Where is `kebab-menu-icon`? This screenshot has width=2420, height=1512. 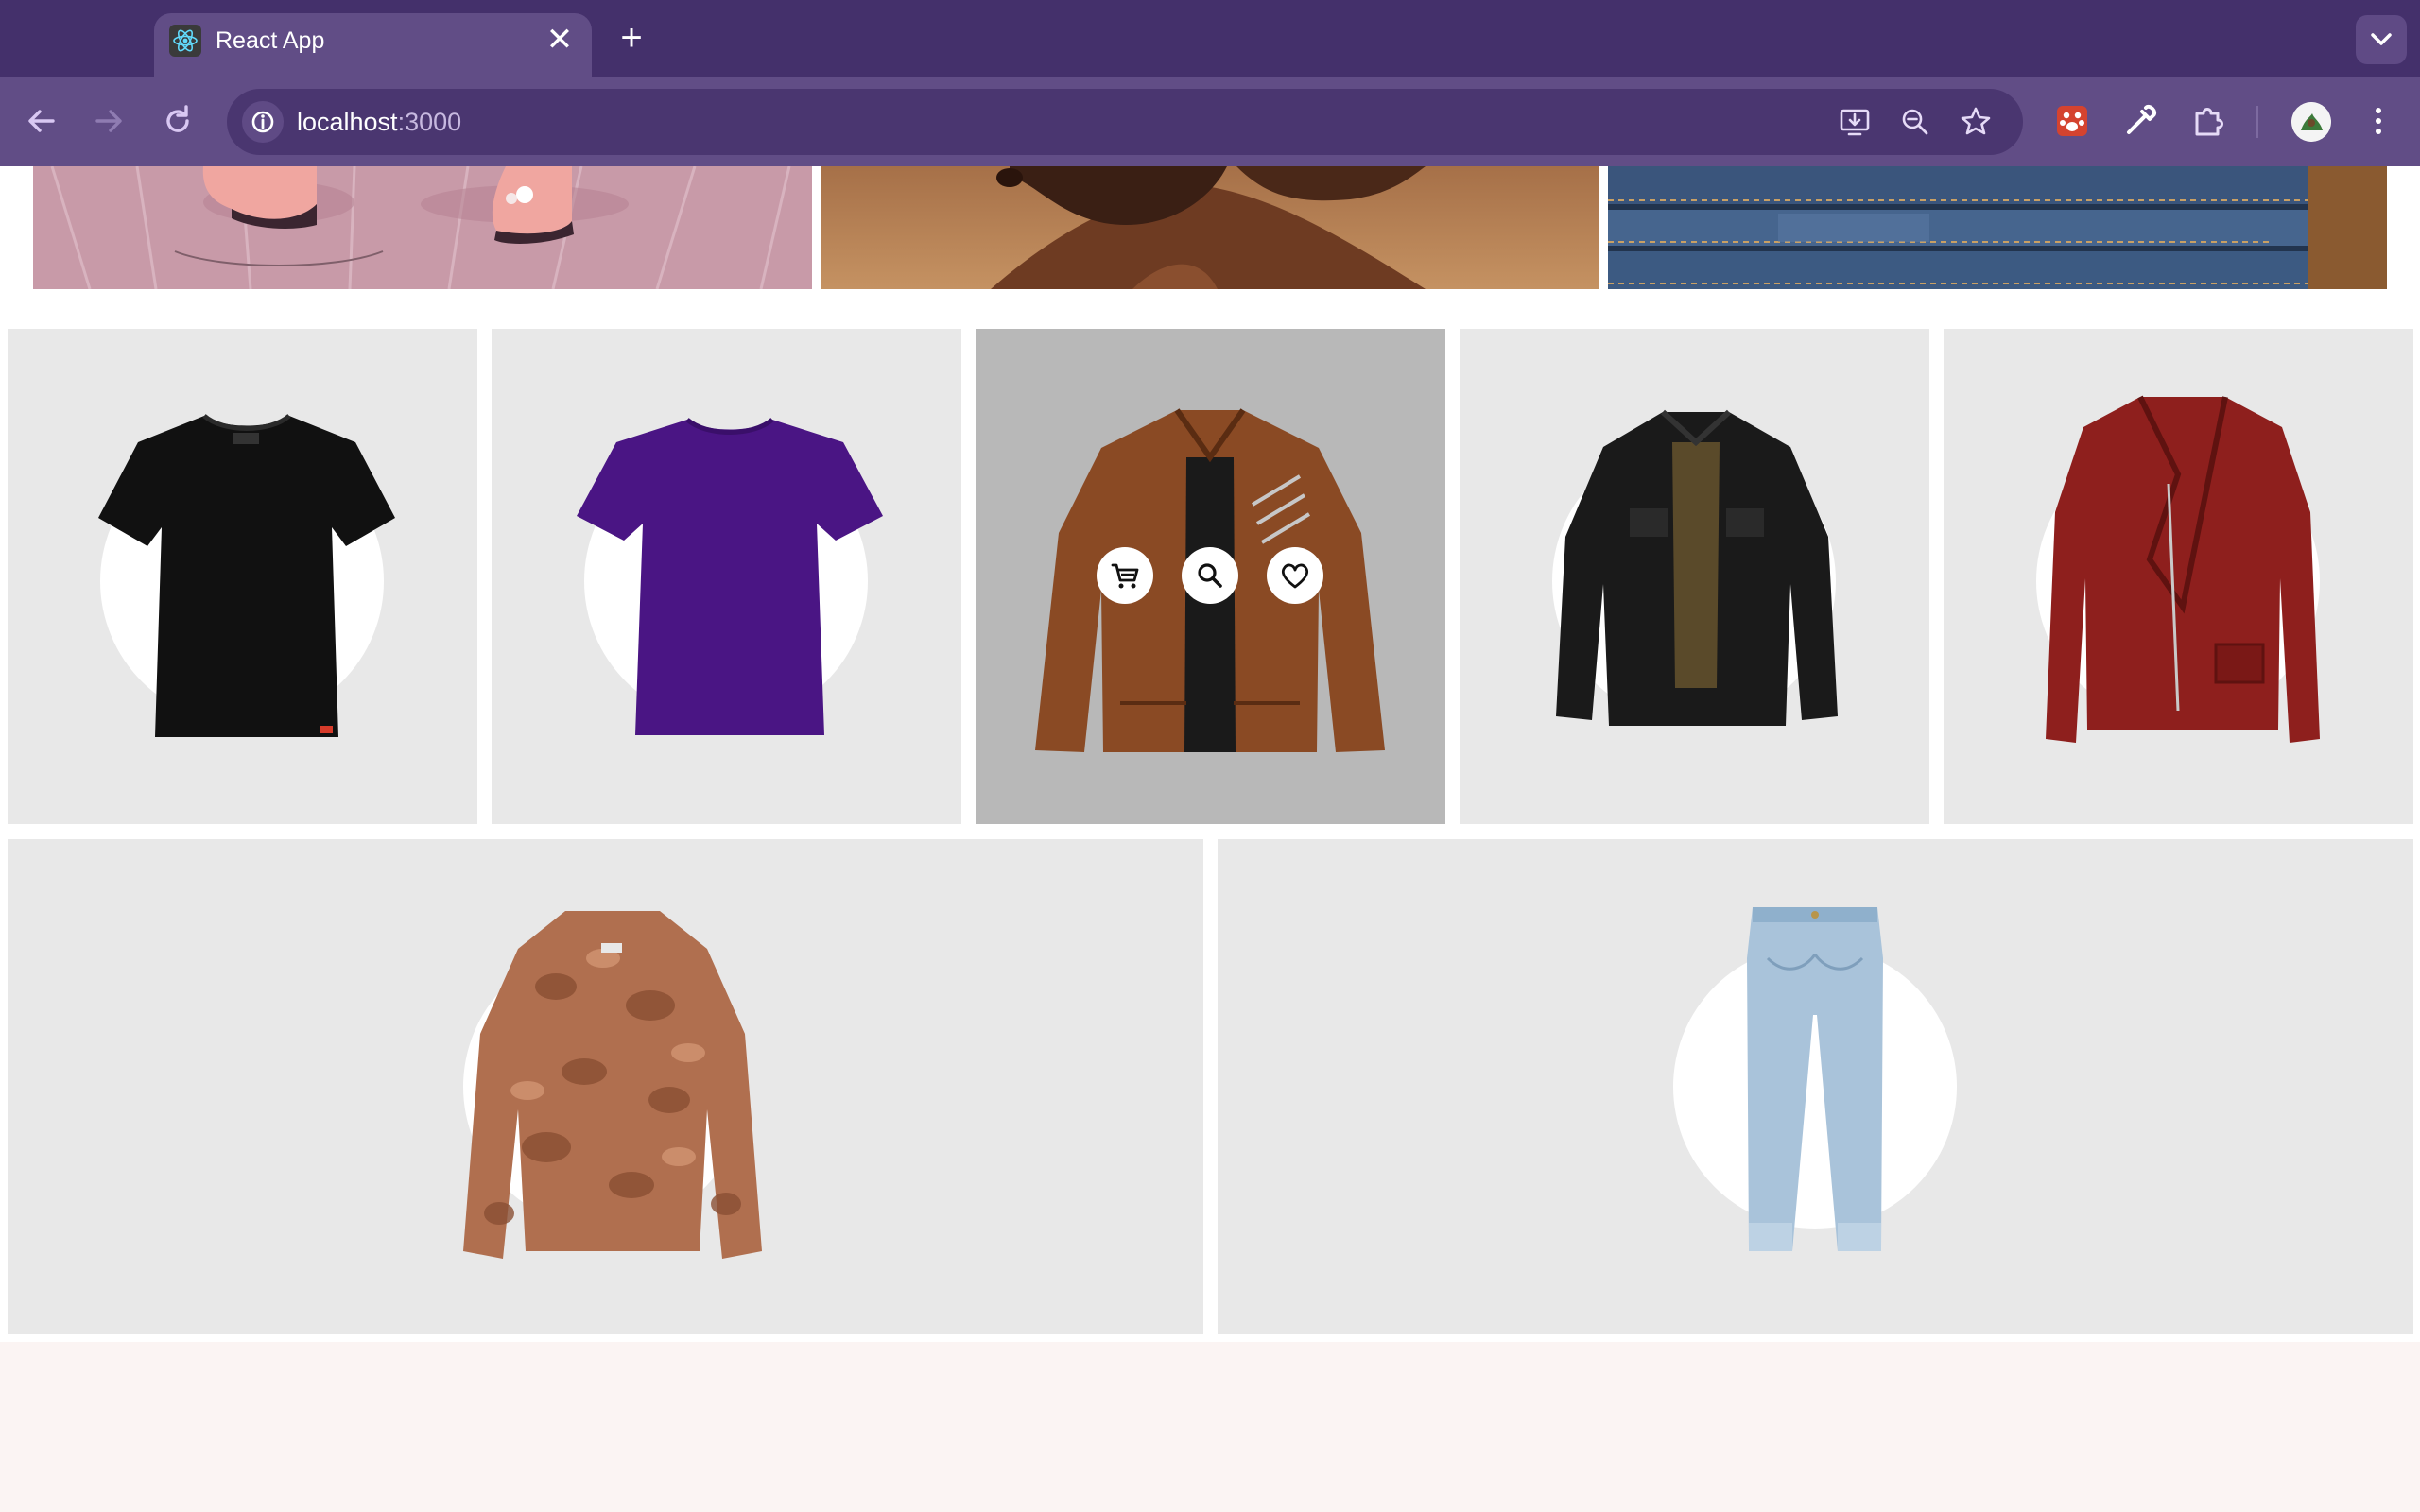
kebab-menu-icon is located at coordinates (2378, 121).